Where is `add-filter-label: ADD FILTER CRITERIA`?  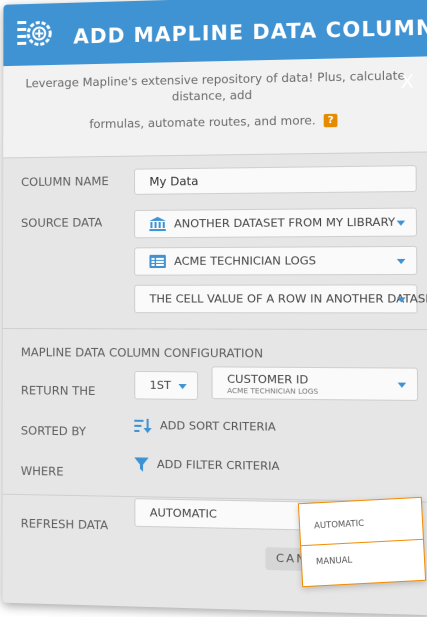 add-filter-label: ADD FILTER CRITERIA is located at coordinates (218, 465).